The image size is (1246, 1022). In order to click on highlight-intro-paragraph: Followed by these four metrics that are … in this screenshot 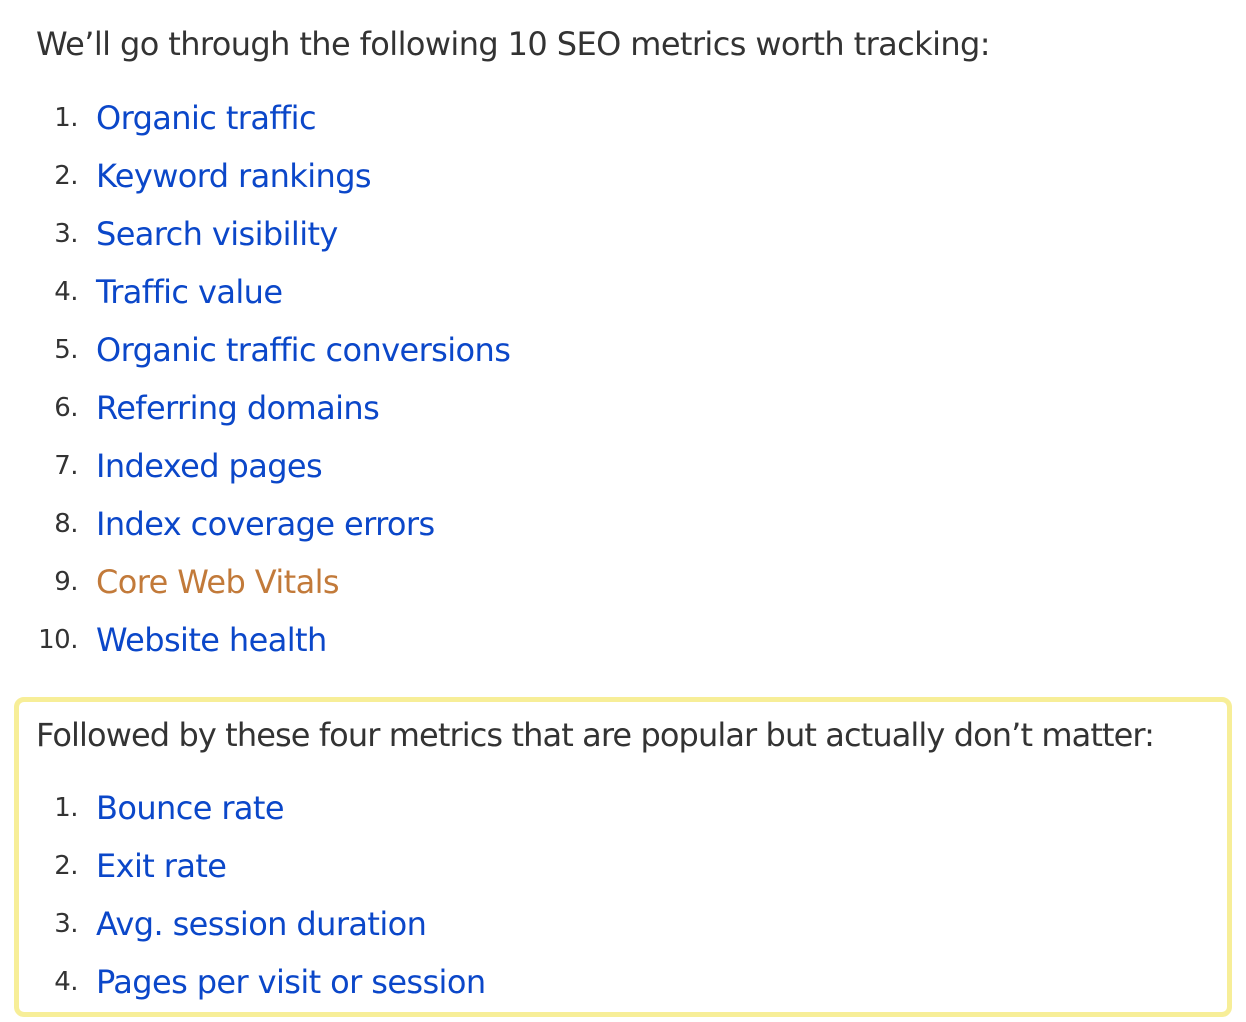, I will do `click(595, 735)`.